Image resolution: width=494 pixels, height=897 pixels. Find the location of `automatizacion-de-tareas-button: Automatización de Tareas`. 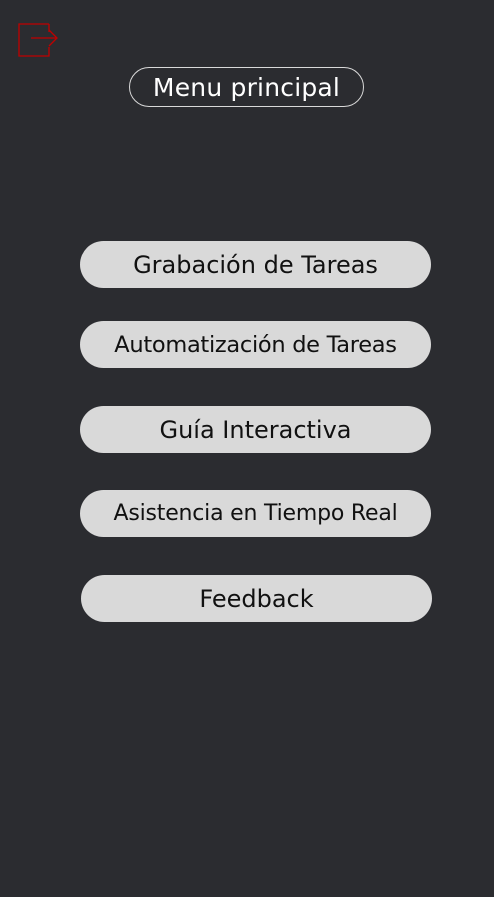

automatizacion-de-tareas-button: Automatización de Tareas is located at coordinates (255, 344).